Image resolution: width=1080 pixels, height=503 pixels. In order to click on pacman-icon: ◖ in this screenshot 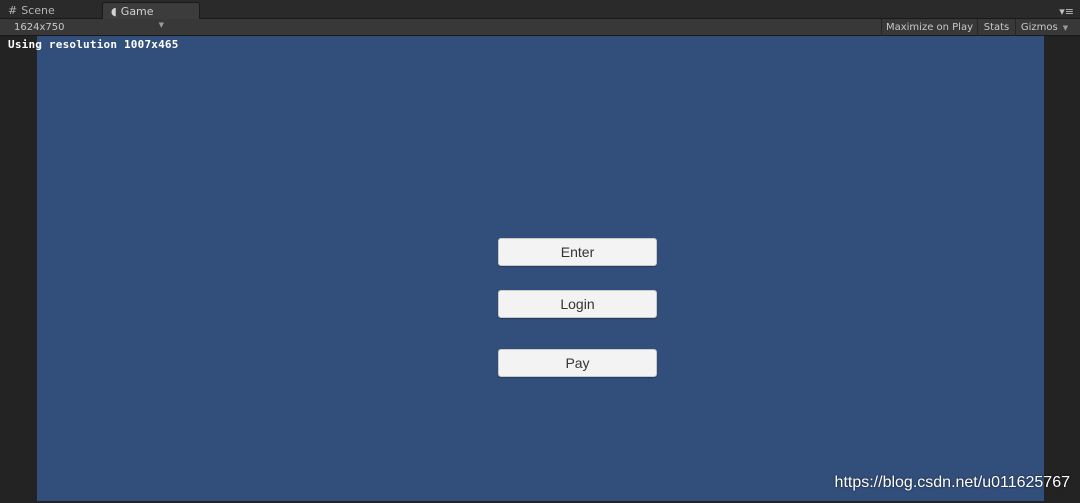, I will do `click(114, 11)`.